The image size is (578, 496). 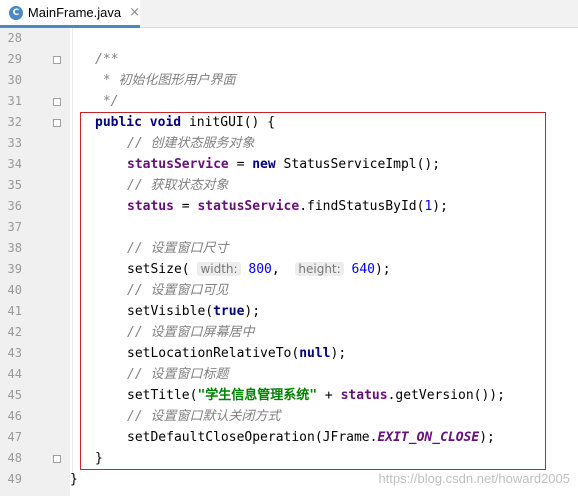 What do you see at coordinates (14, 122) in the screenshot?
I see `line-number: 32` at bounding box center [14, 122].